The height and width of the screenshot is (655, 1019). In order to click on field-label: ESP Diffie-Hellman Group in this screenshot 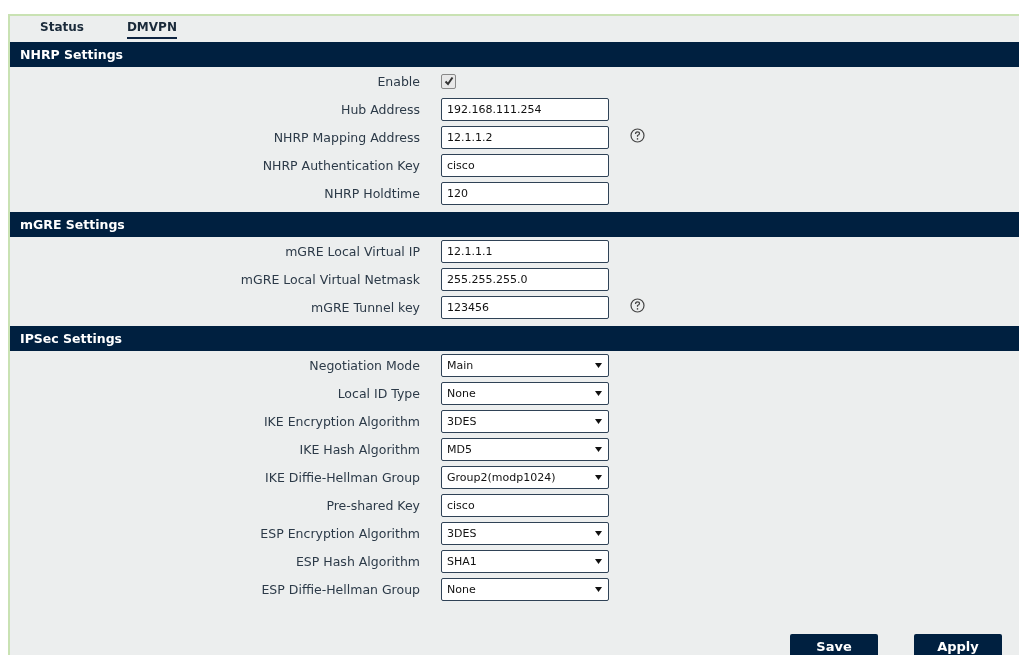, I will do `click(340, 589)`.